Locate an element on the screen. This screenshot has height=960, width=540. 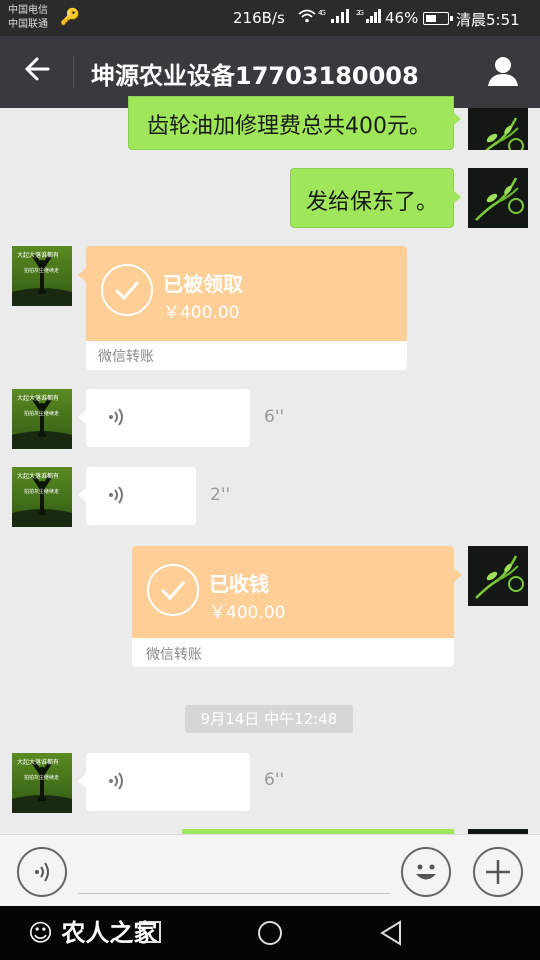
signal-icon-2g: 2G is located at coordinates (370, 17).